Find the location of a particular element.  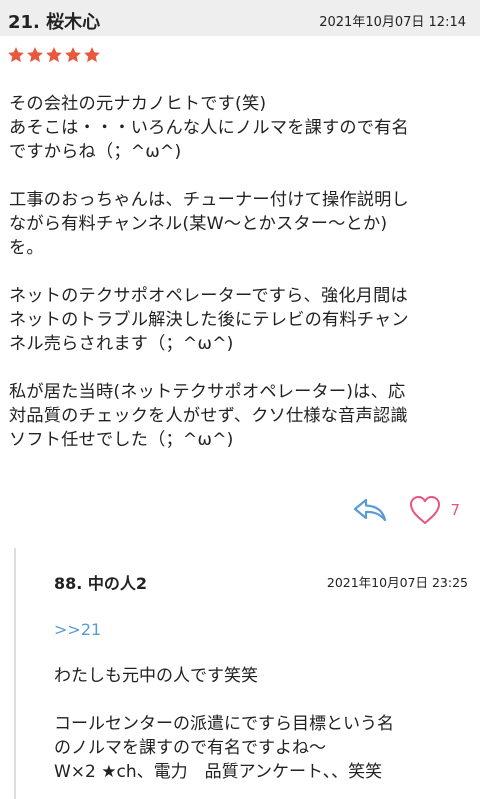

star-rating is located at coordinates (54, 55).